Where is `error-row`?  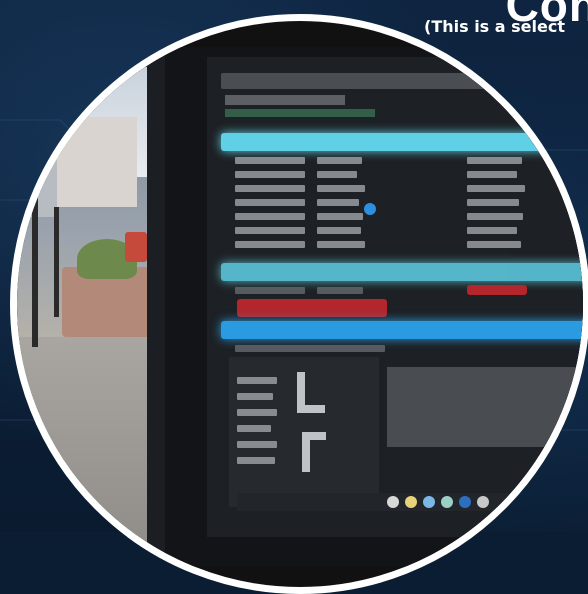
error-row is located at coordinates (312, 308).